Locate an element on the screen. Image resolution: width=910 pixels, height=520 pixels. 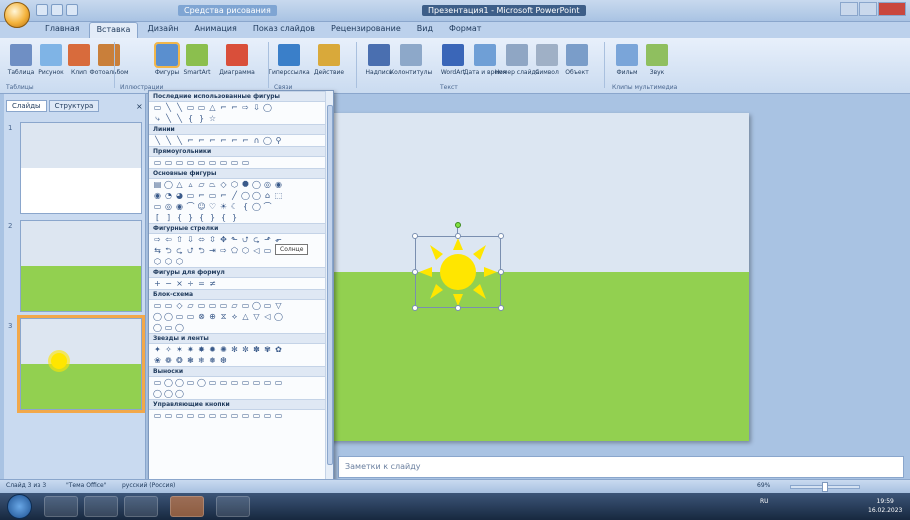
shape-option-icon: ✷ is located at coordinates (190, 349).